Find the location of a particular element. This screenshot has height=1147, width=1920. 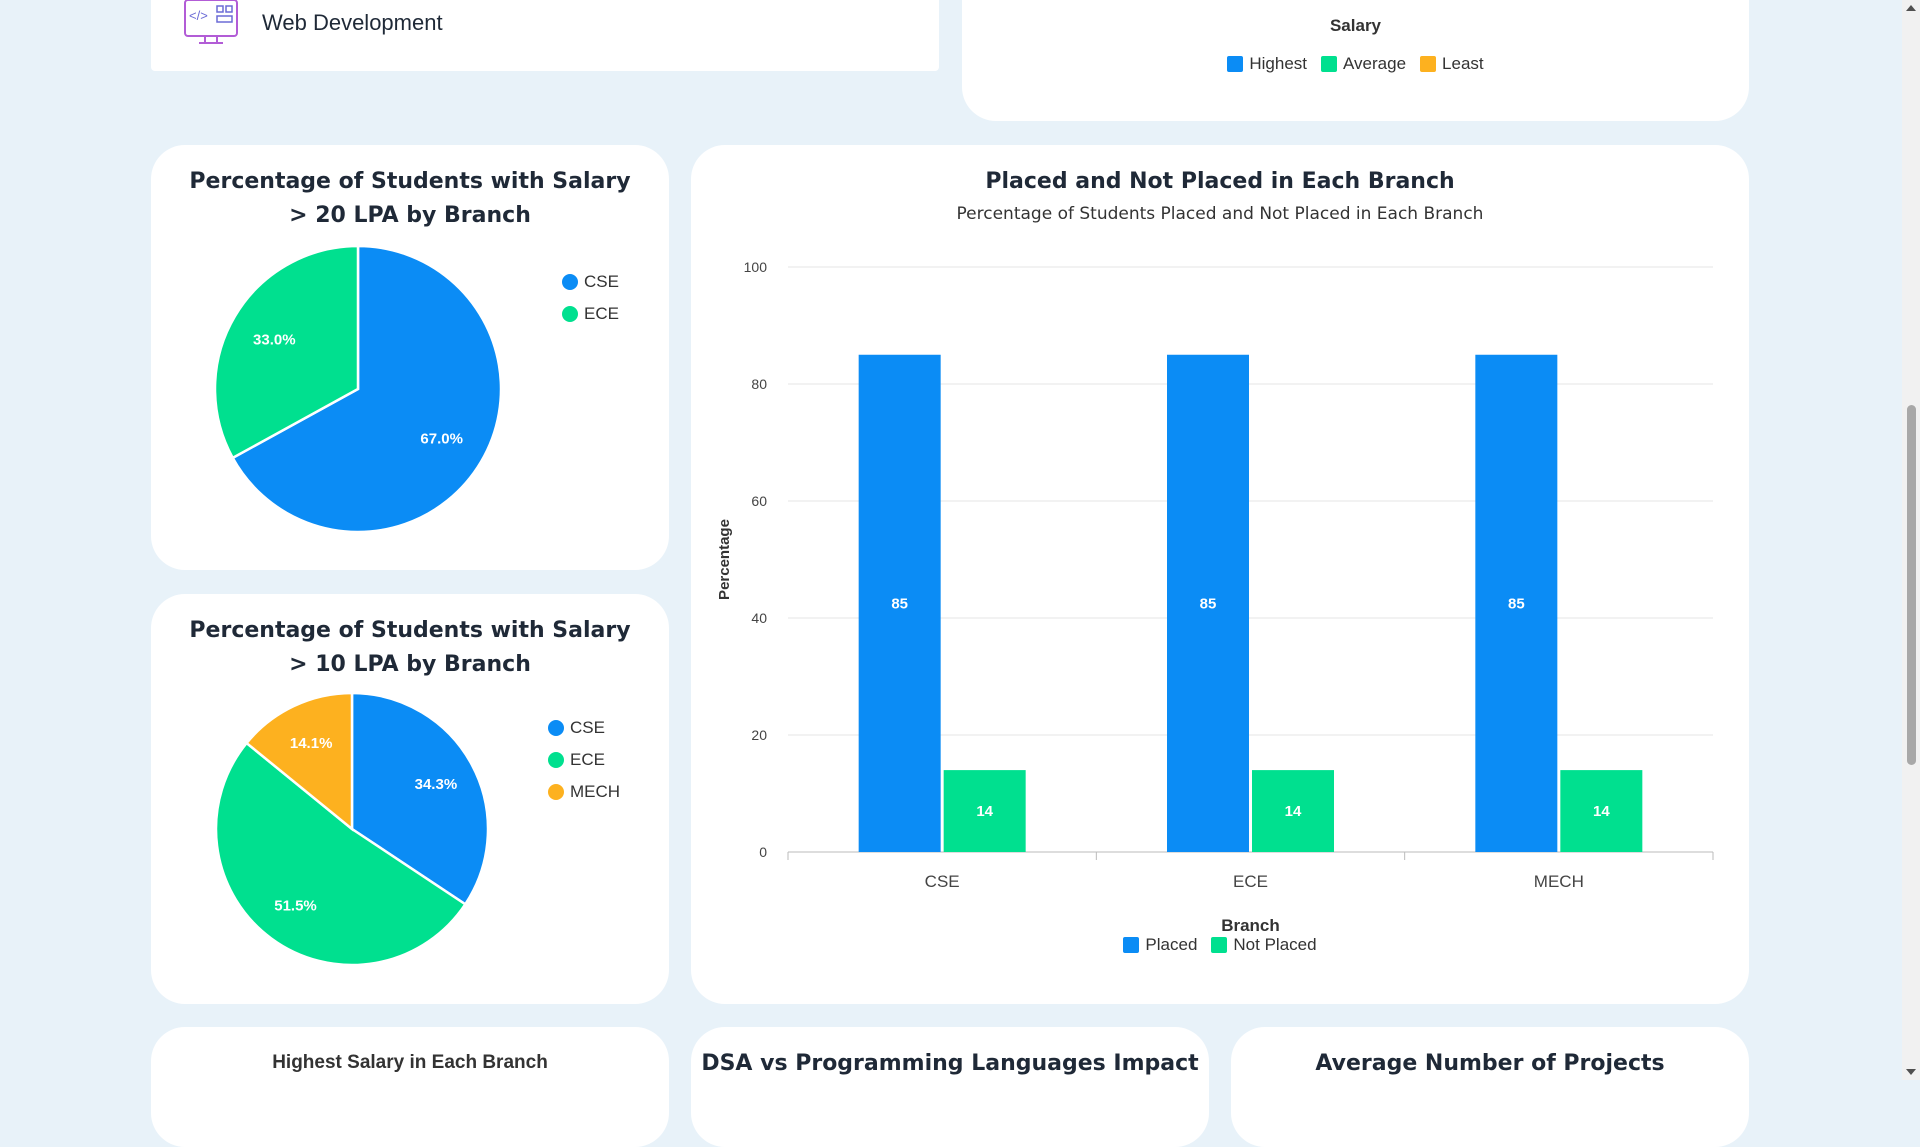

avg-projects-card: Average Number of Projects is located at coordinates (1490, 1087).